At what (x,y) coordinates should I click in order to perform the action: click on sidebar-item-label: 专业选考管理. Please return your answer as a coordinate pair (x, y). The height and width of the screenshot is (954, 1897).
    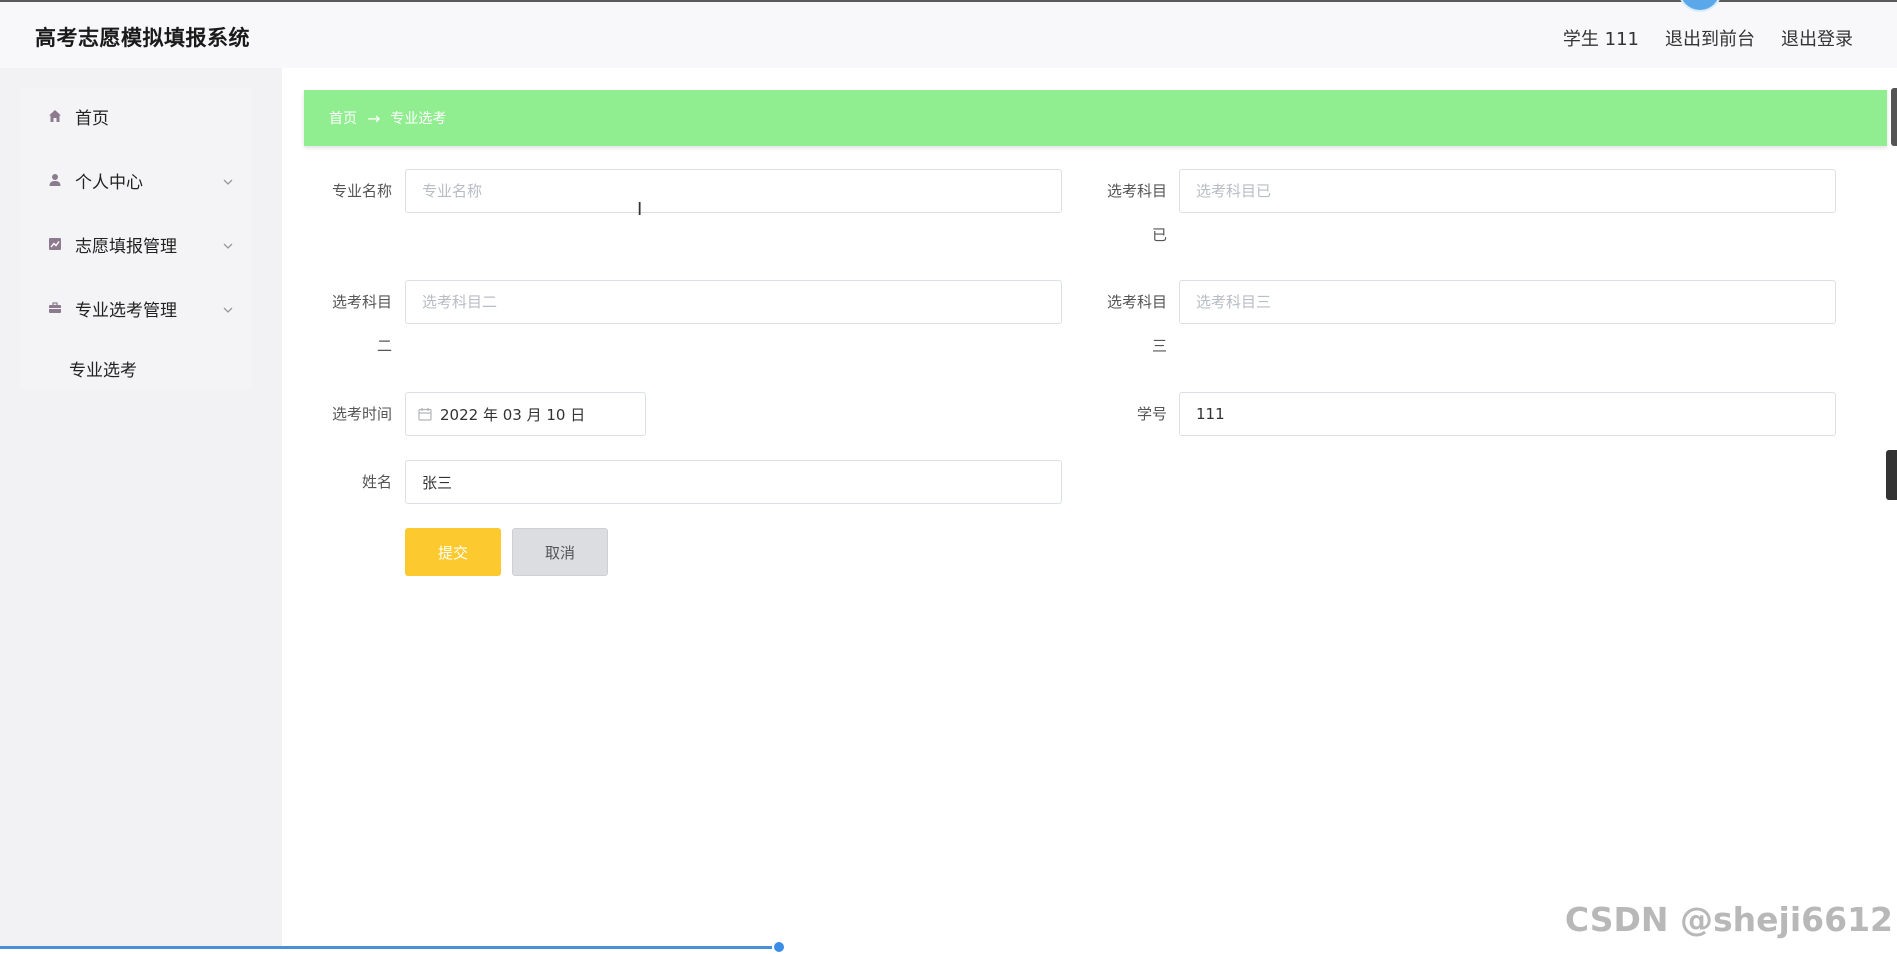
    Looking at the image, I should click on (126, 308).